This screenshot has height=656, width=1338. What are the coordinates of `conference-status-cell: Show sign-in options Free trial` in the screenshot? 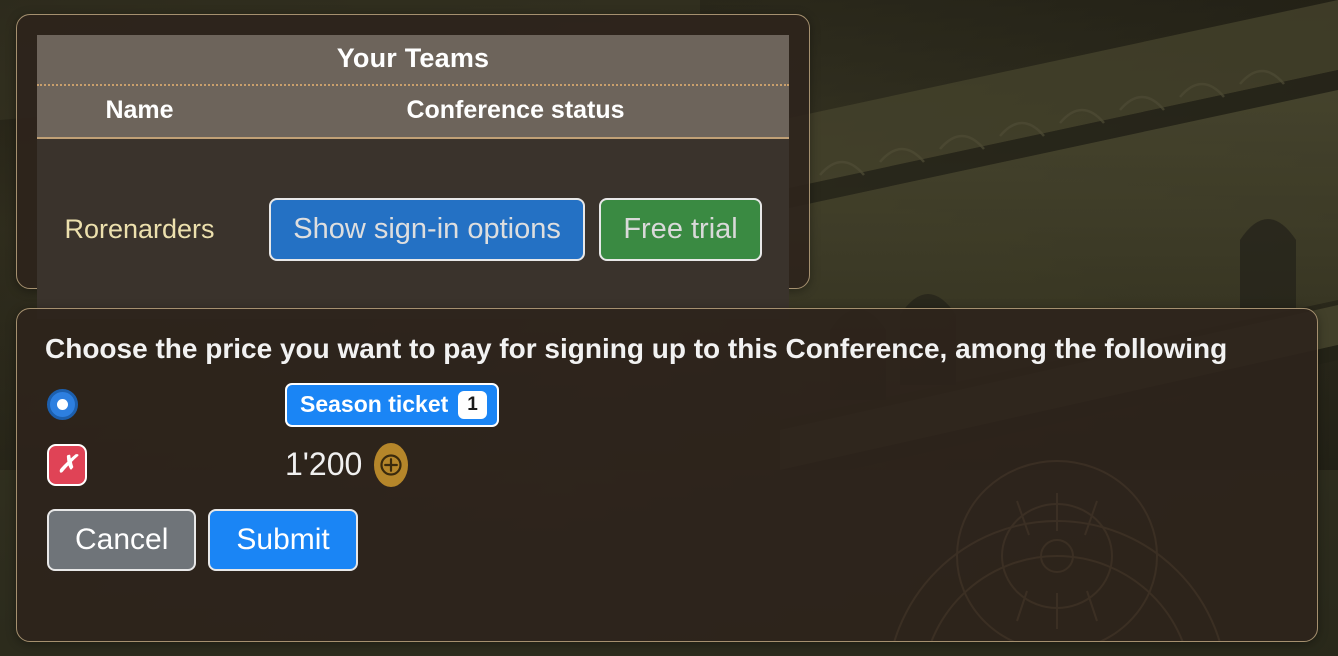 It's located at (515, 228).